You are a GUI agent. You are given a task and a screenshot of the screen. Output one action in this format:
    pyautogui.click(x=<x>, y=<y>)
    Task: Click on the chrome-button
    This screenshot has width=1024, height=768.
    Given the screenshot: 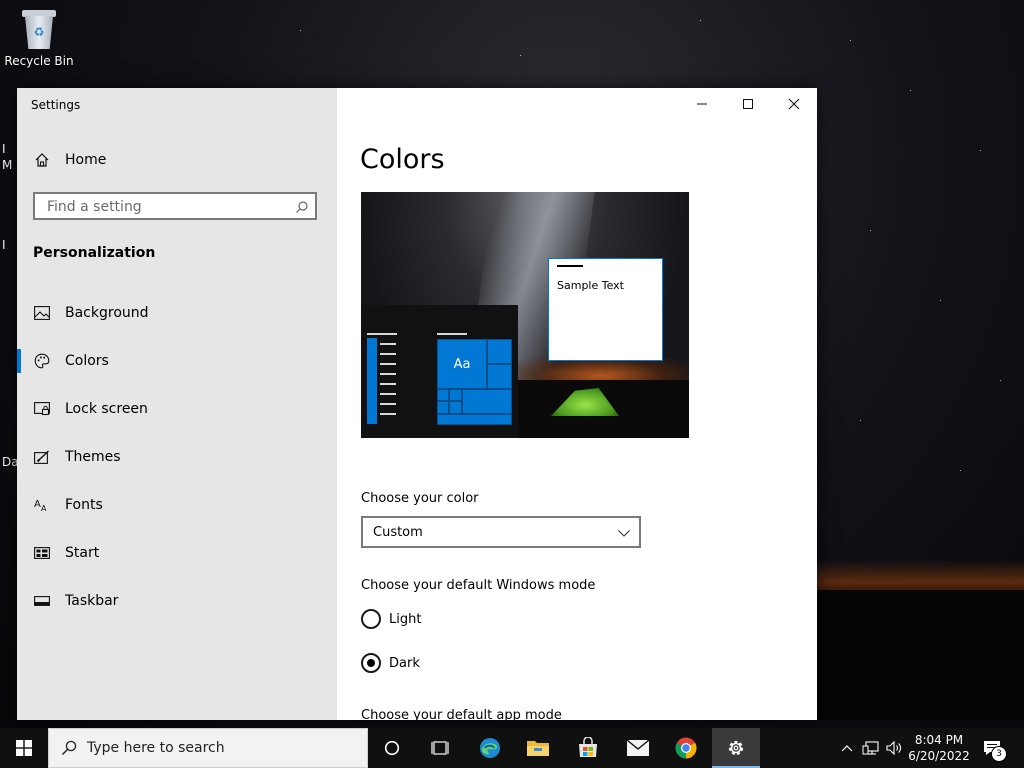 What is the action you would take?
    pyautogui.click(x=686, y=748)
    